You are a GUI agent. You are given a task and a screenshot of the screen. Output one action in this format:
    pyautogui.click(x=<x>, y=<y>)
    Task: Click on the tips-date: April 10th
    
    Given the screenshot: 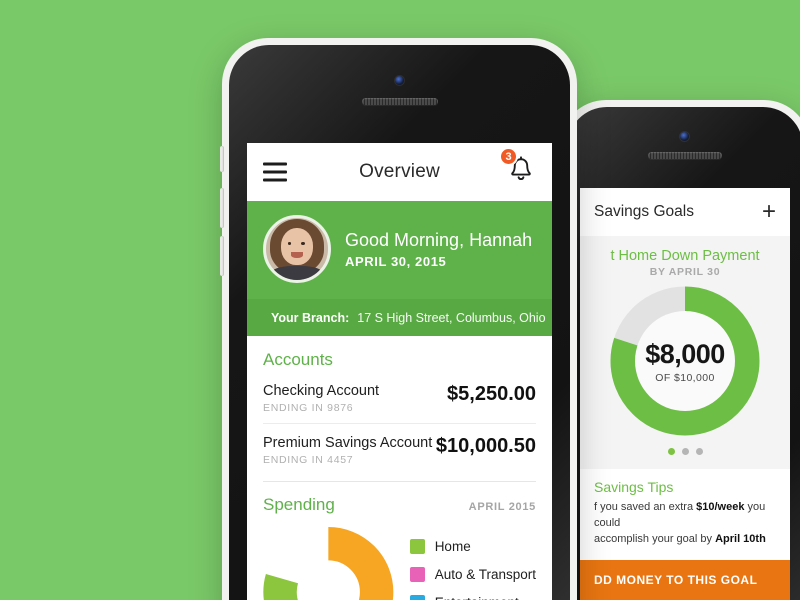 What is the action you would take?
    pyautogui.click(x=740, y=538)
    